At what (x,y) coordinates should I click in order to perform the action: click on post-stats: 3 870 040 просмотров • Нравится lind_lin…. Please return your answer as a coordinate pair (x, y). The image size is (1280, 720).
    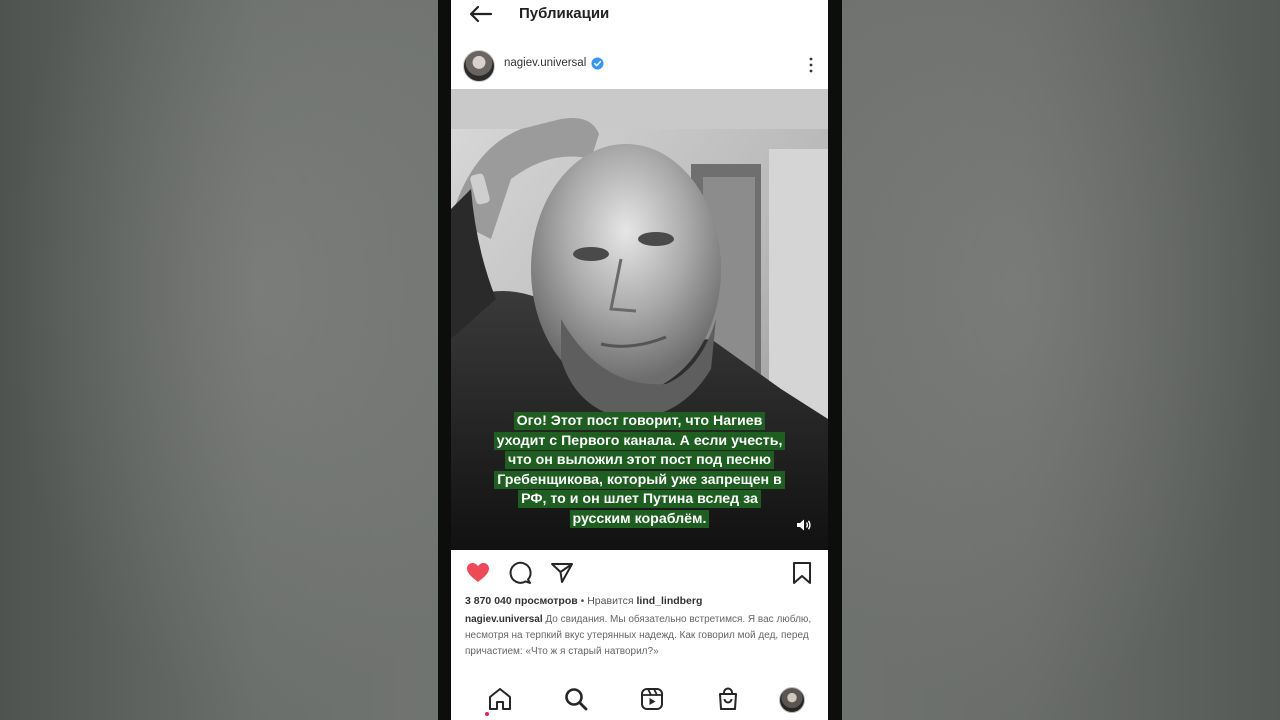
    Looking at the image, I should click on (583, 601).